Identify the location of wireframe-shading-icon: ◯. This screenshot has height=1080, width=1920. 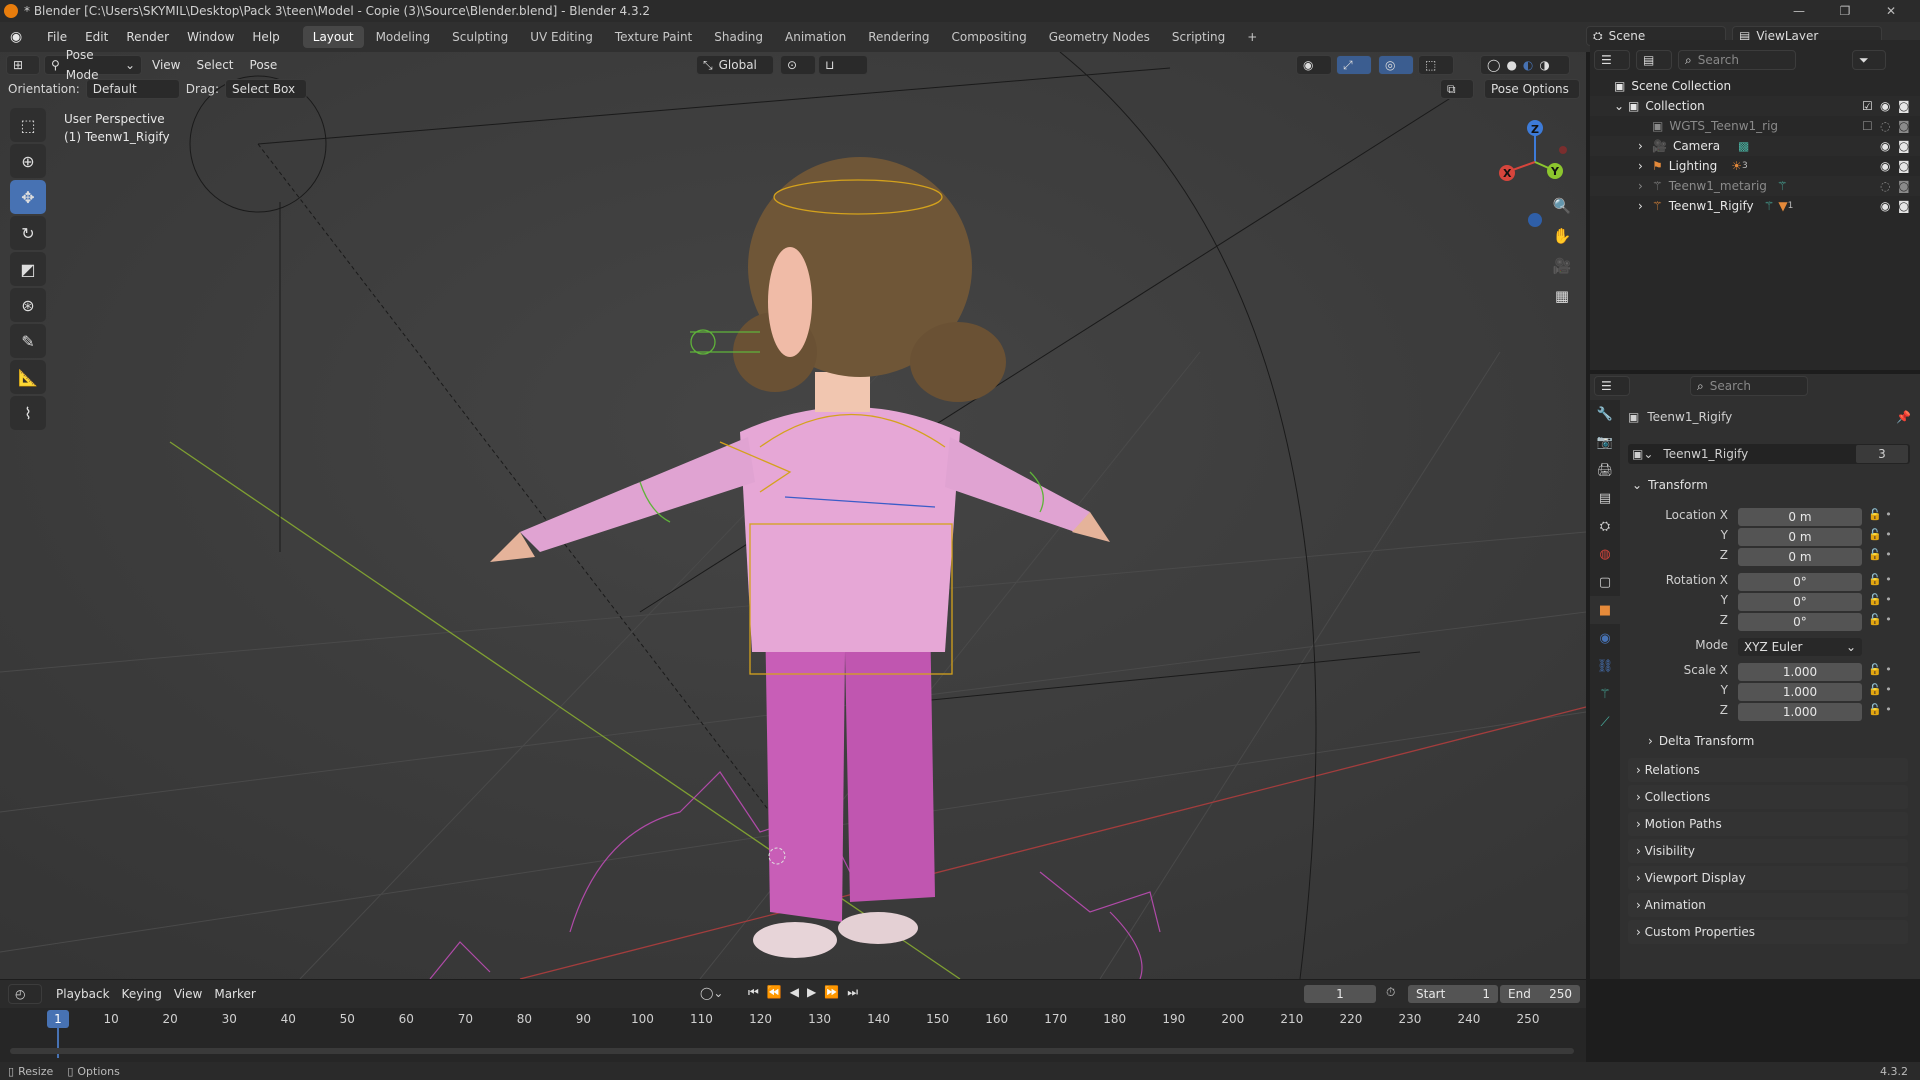
(1493, 65).